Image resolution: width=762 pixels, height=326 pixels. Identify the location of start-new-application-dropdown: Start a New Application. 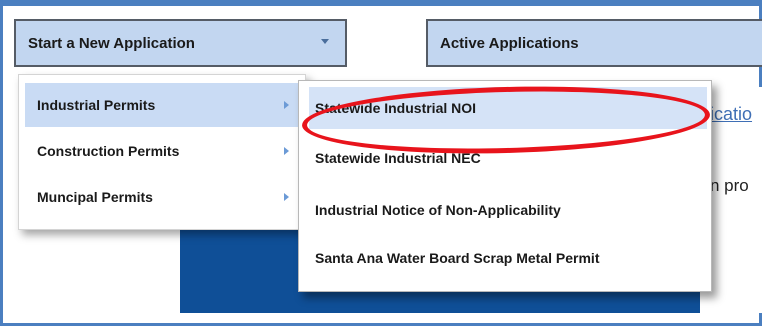
(180, 43).